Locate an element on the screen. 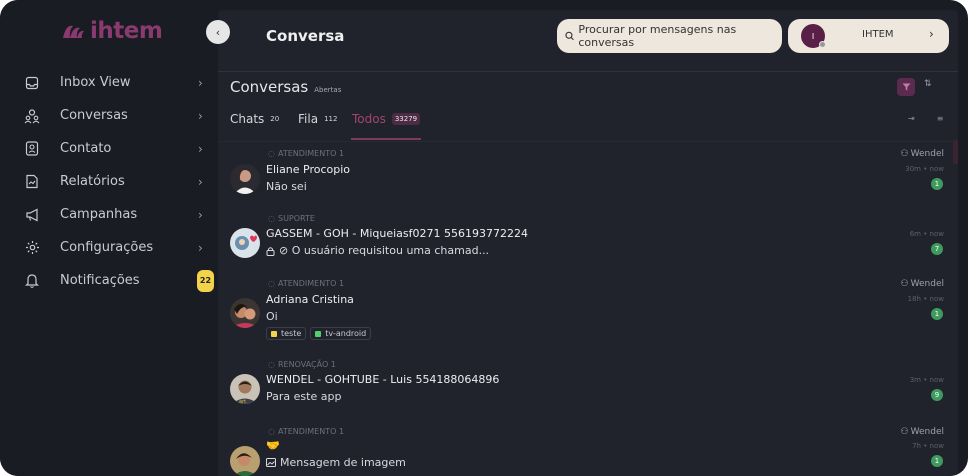 Image resolution: width=968 pixels, height=476 pixels. user-menu-button: I IHTEM › is located at coordinates (868, 36).